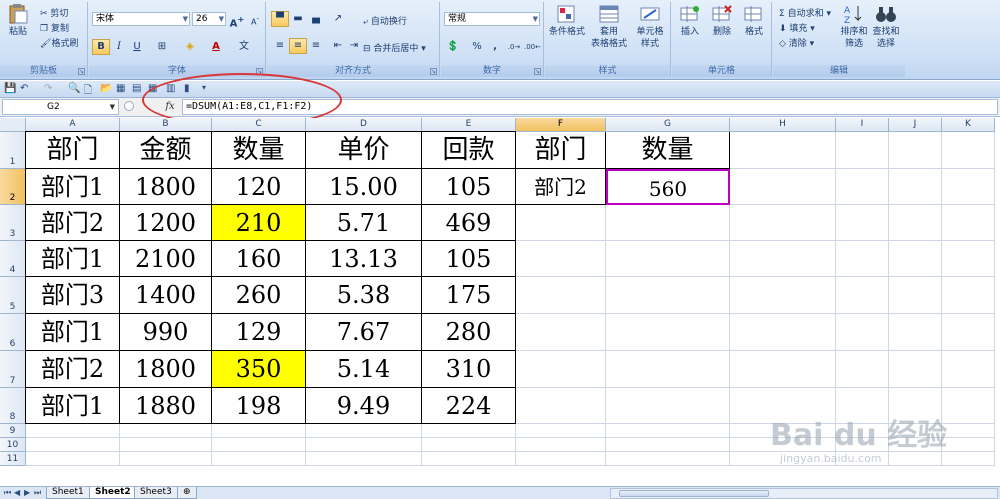  What do you see at coordinates (316, 46) in the screenshot?
I see `align-right-icon: ≡` at bounding box center [316, 46].